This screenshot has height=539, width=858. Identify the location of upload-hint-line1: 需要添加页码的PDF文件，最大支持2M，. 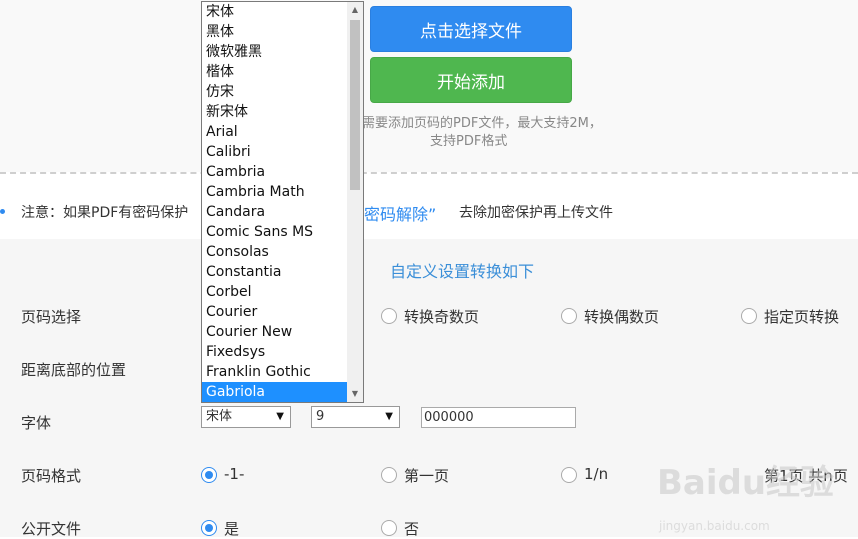
(482, 123).